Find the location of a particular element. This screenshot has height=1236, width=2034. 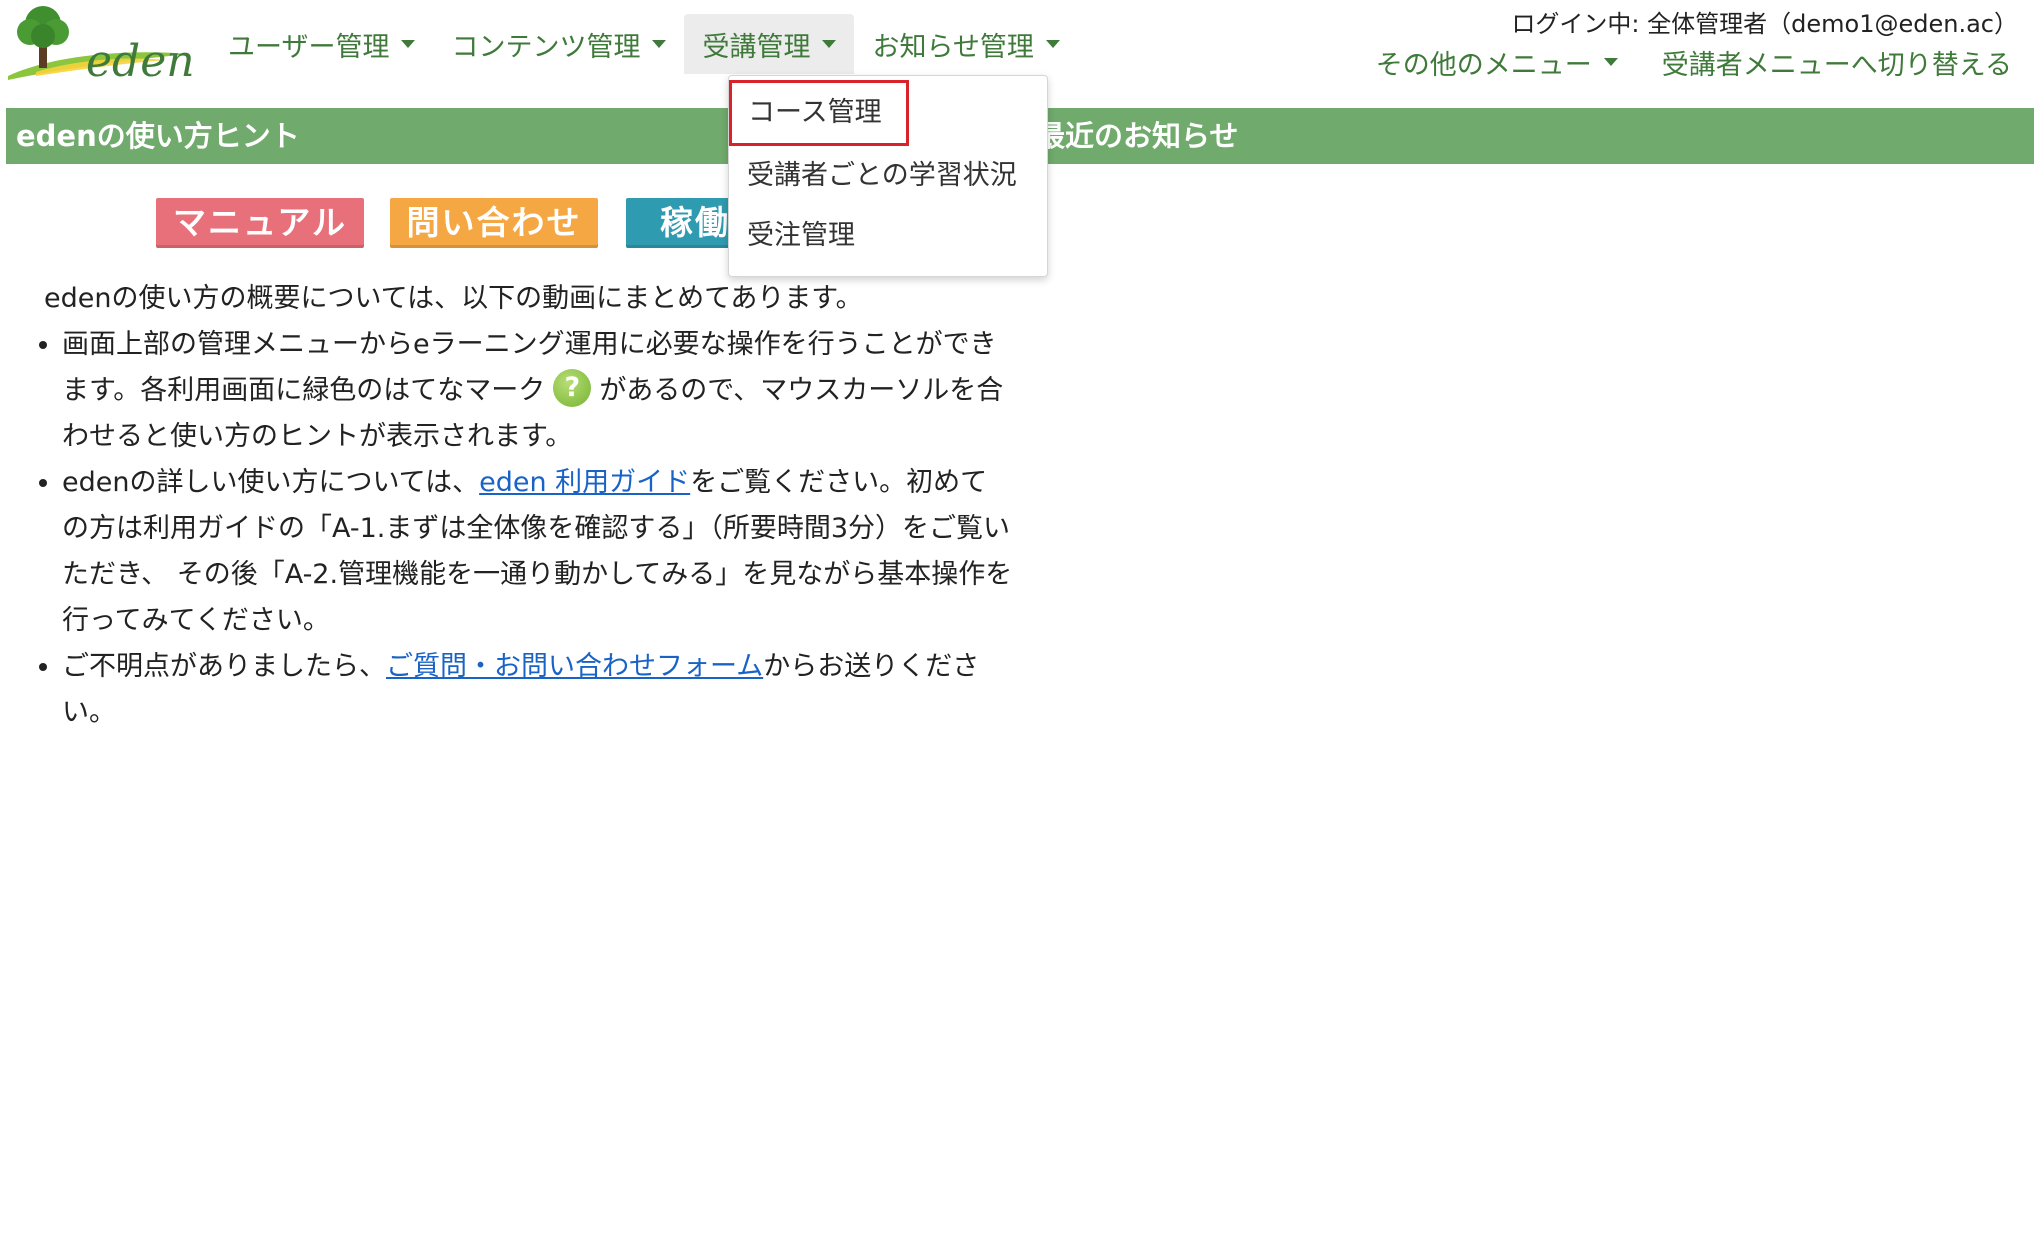

nav-label: 受講管理 is located at coordinates (756, 47).